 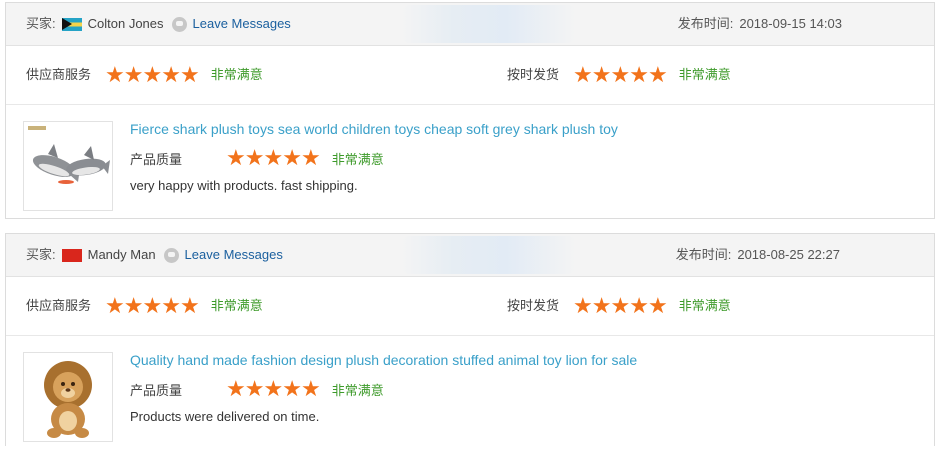 I want to click on buyer-info: 买家: Mandy Man Leave Messages, so click(x=154, y=255).